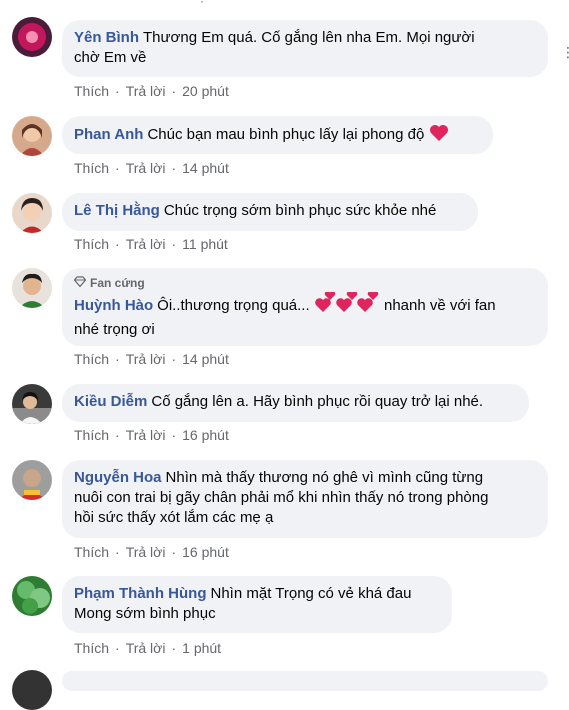 This screenshot has height=710, width=569. I want to click on comment-time: 11 phút, so click(205, 244).